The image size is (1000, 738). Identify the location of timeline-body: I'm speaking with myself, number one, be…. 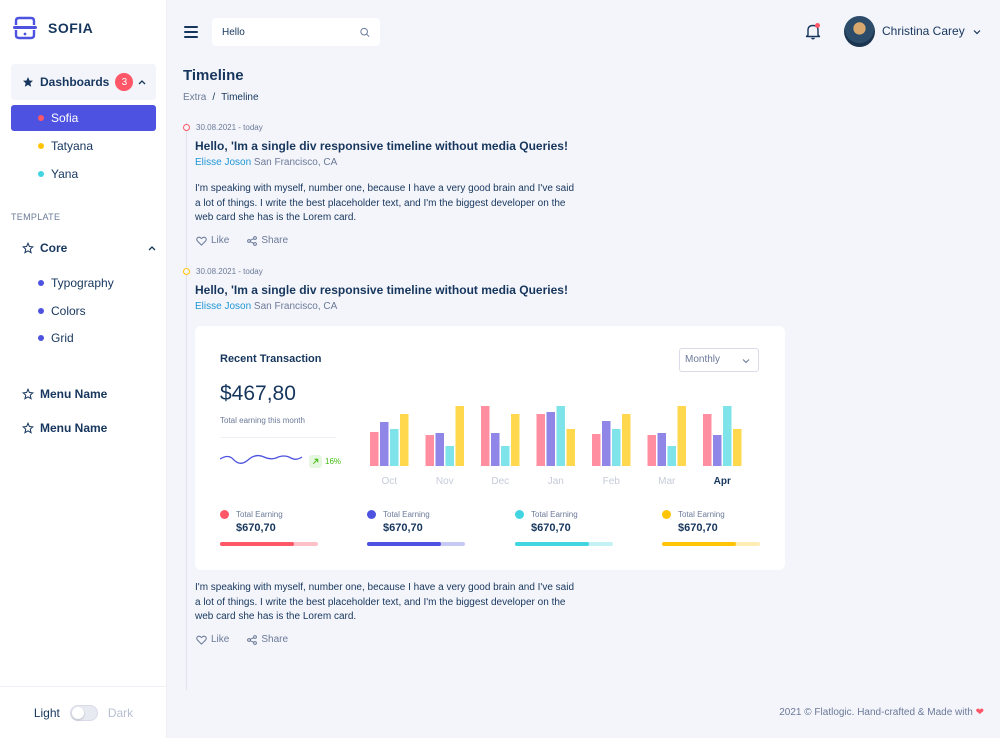
(385, 203).